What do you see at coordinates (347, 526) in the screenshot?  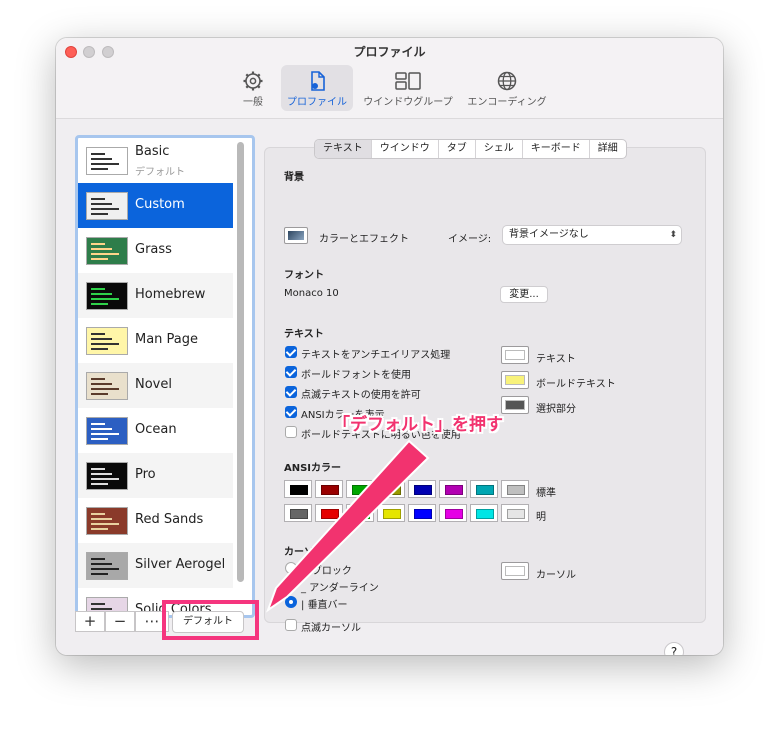 I see `annotation-arrow` at bounding box center [347, 526].